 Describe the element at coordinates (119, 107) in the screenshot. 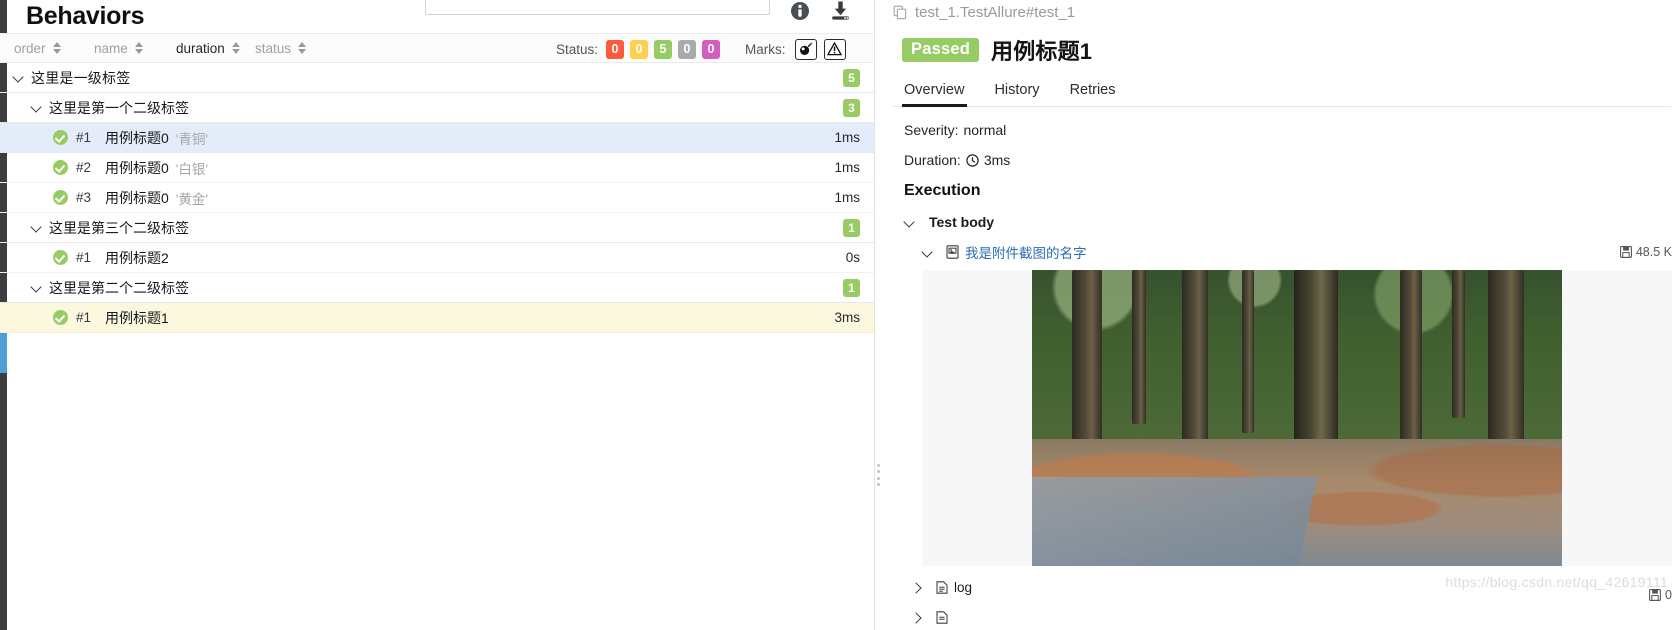

I see `tree-group-label: 这里是第一个二级标签` at that location.